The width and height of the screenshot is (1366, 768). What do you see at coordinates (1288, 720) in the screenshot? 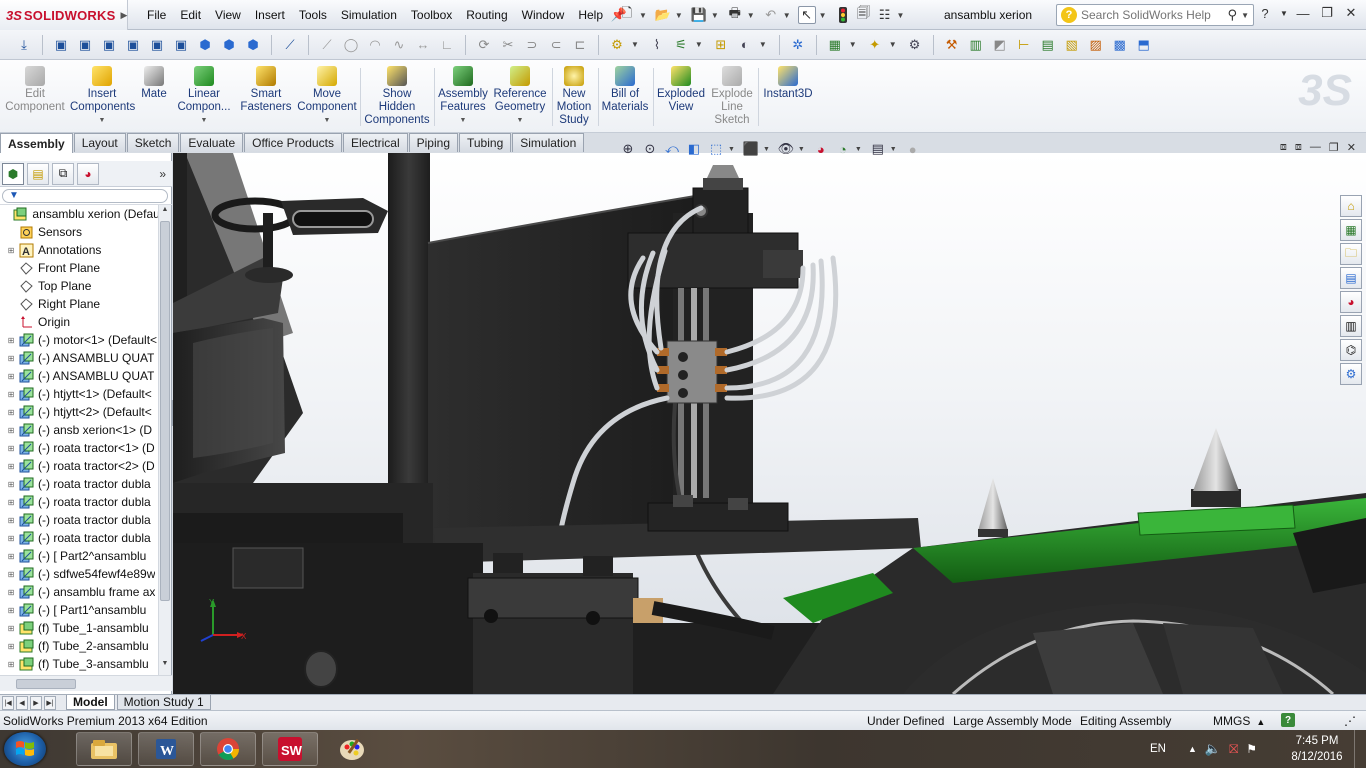
I see `quick-tips-icon: ?` at bounding box center [1288, 720].